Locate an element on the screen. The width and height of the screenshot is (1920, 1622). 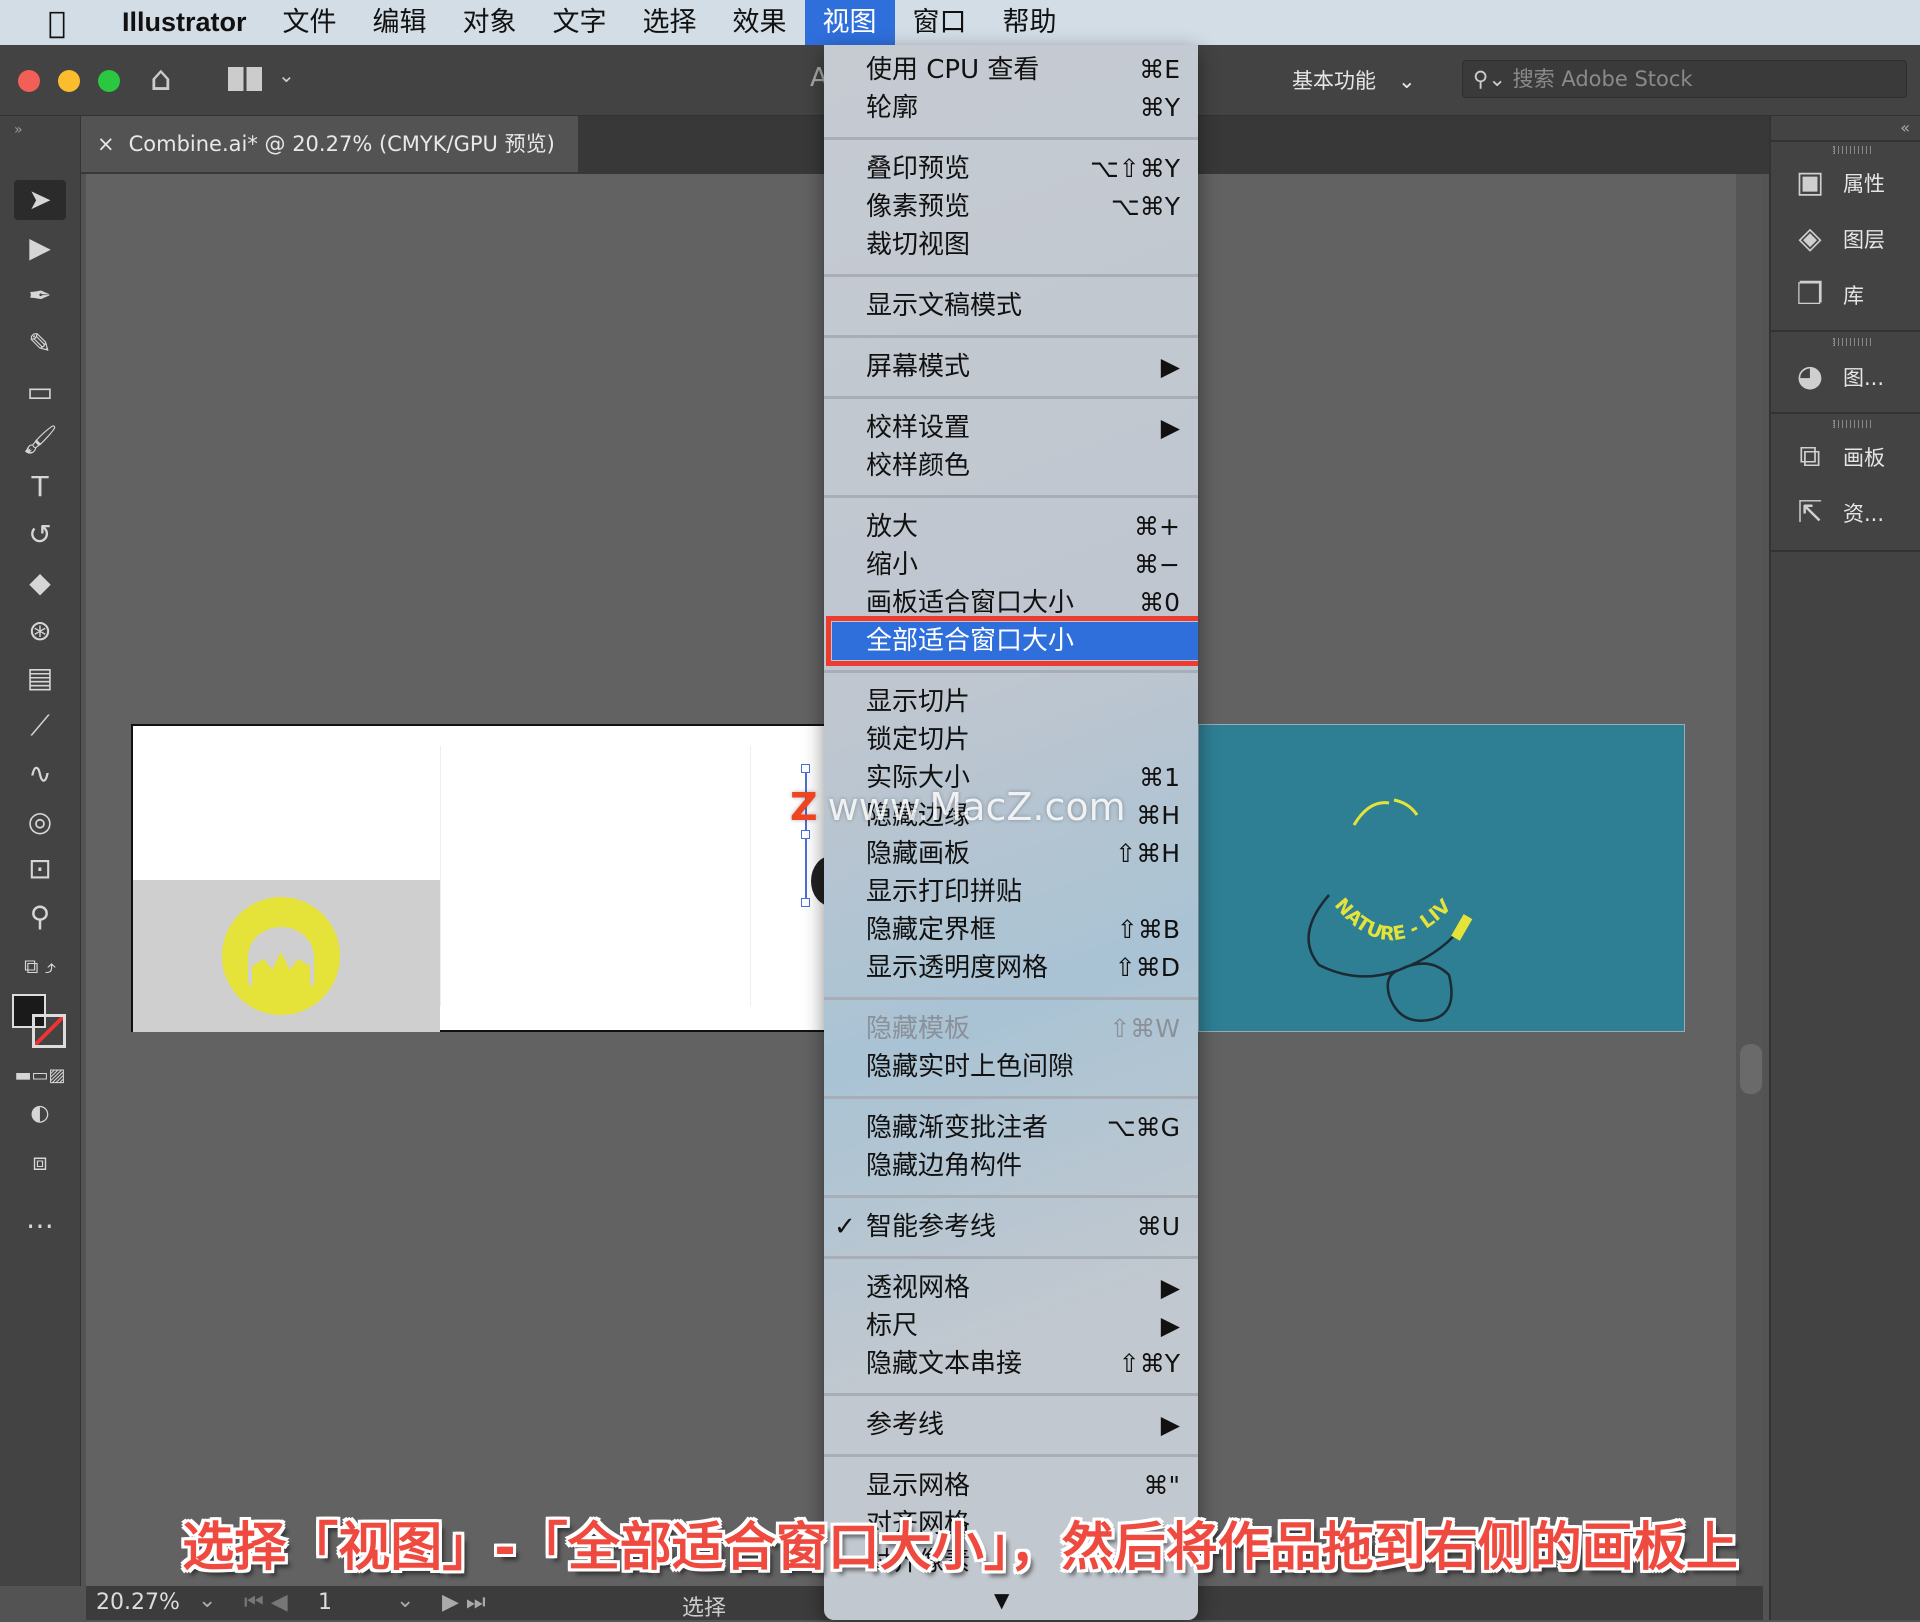
menu-item: 锁定切片 is located at coordinates (1011, 740).